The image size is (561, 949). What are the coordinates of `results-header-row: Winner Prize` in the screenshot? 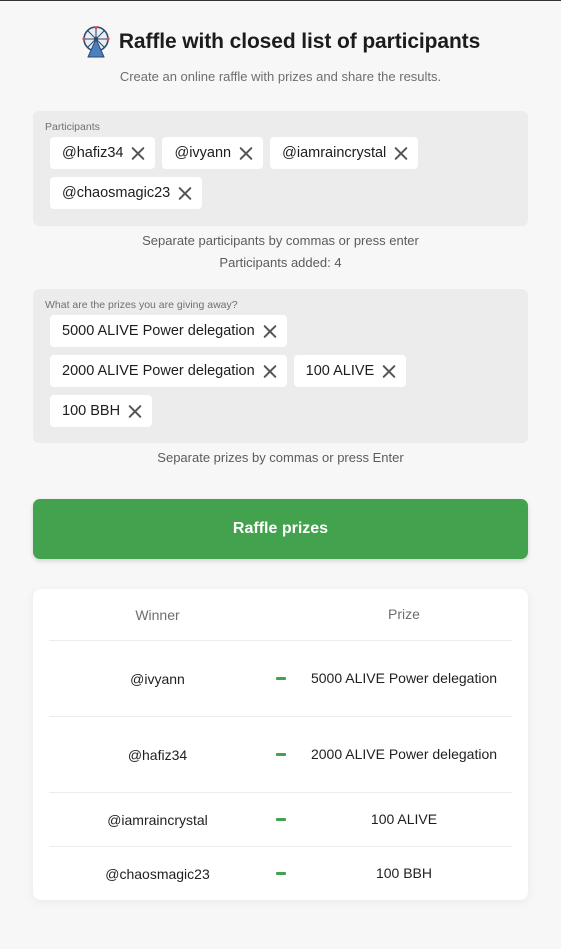 It's located at (280, 615).